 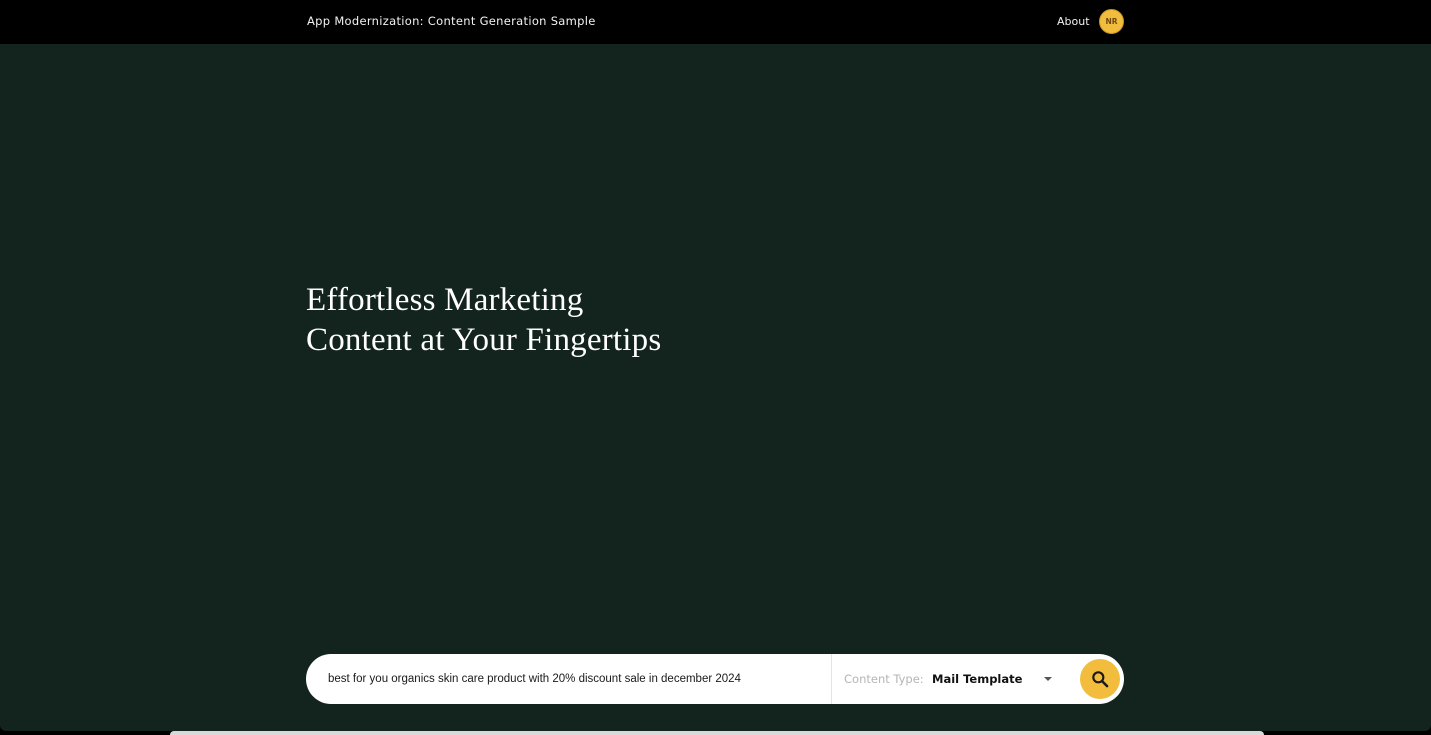 What do you see at coordinates (831, 679) in the screenshot?
I see `search-divider` at bounding box center [831, 679].